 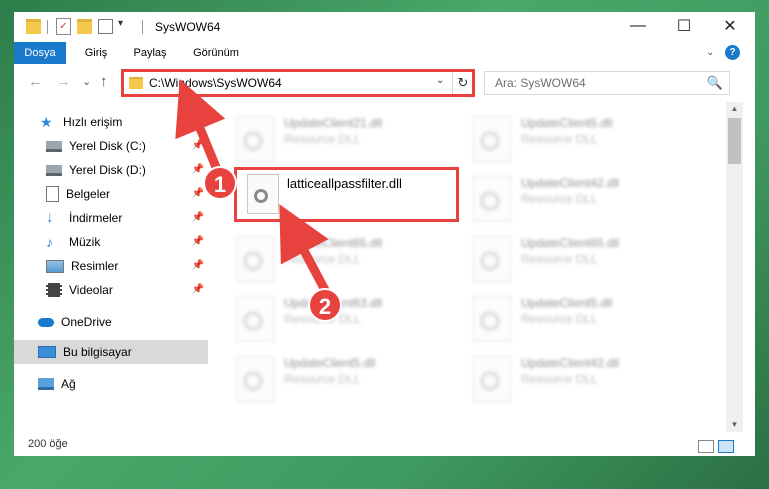 I want to click on step-1-badge: 1, so click(x=220, y=183).